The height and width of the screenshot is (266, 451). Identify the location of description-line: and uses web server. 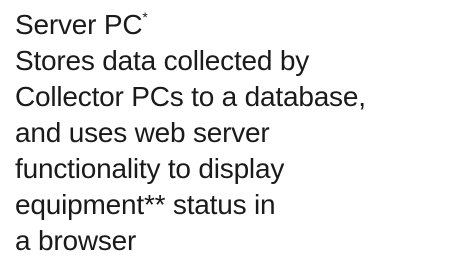
(142, 132).